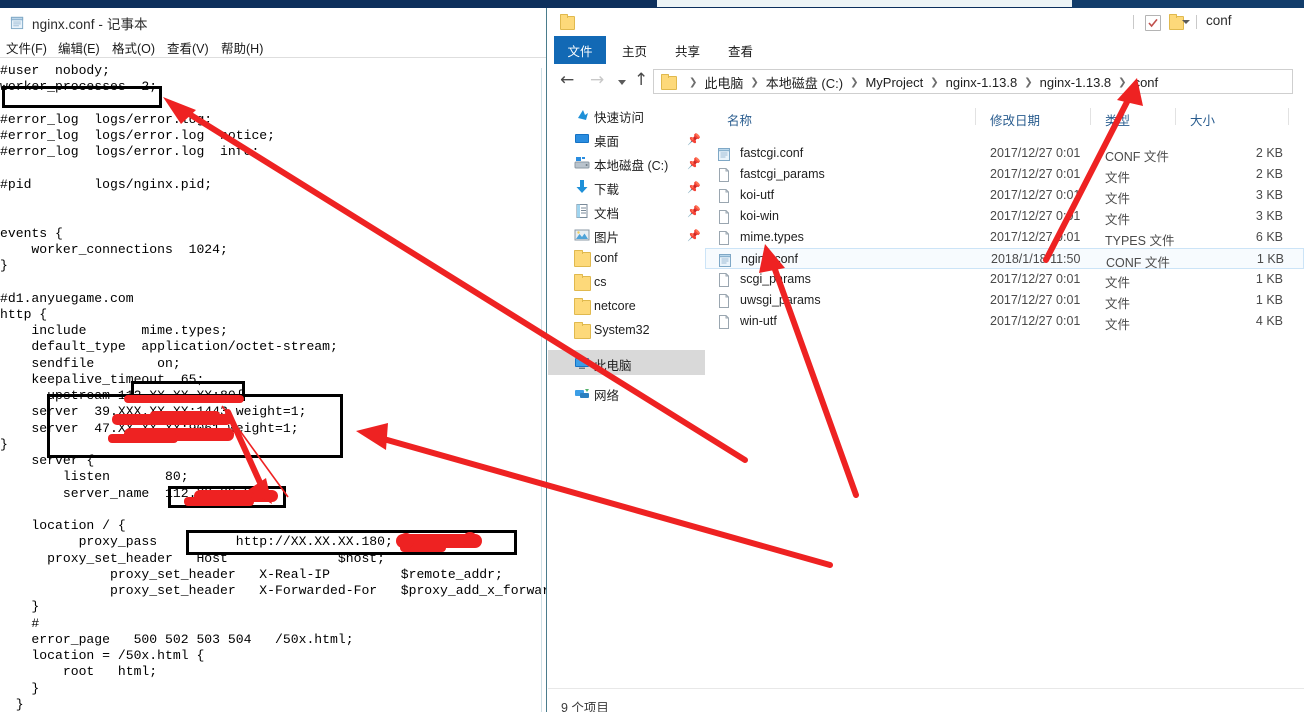 The height and width of the screenshot is (712, 1304). I want to click on explorer-ribbon-tabs: 文件 主页 共享 查看, so click(926, 50).